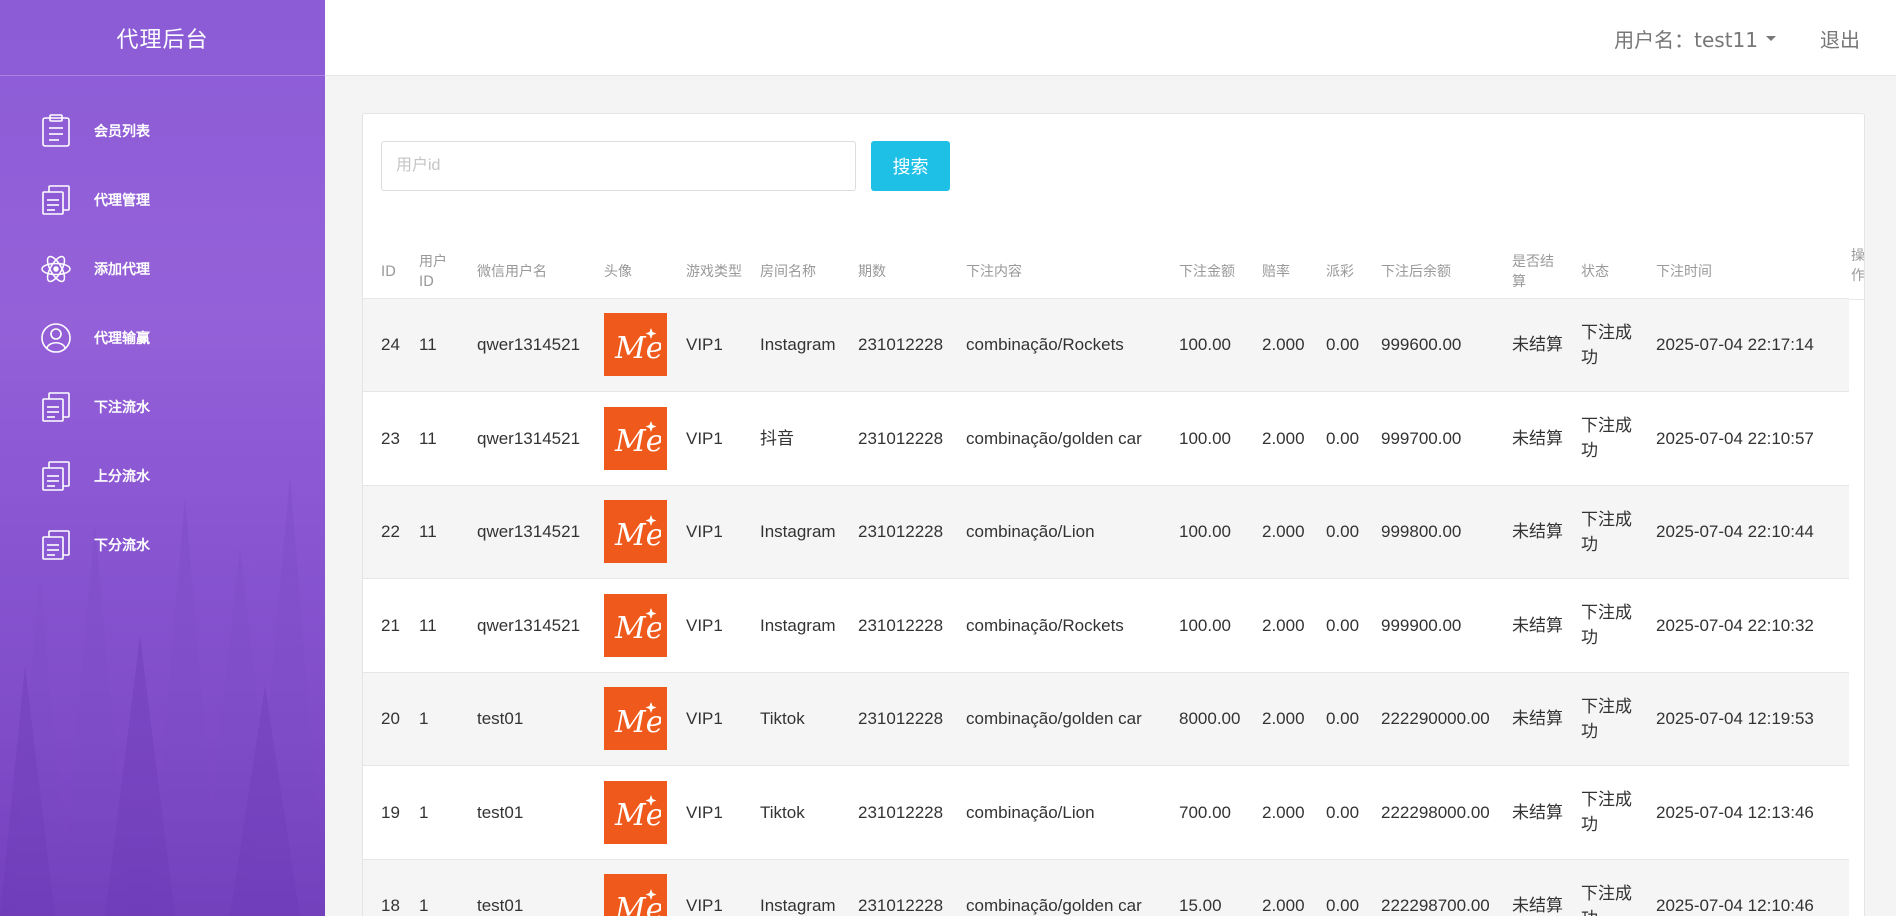  Describe the element at coordinates (122, 476) in the screenshot. I see `sidebar-item-label: 上分流水` at that location.